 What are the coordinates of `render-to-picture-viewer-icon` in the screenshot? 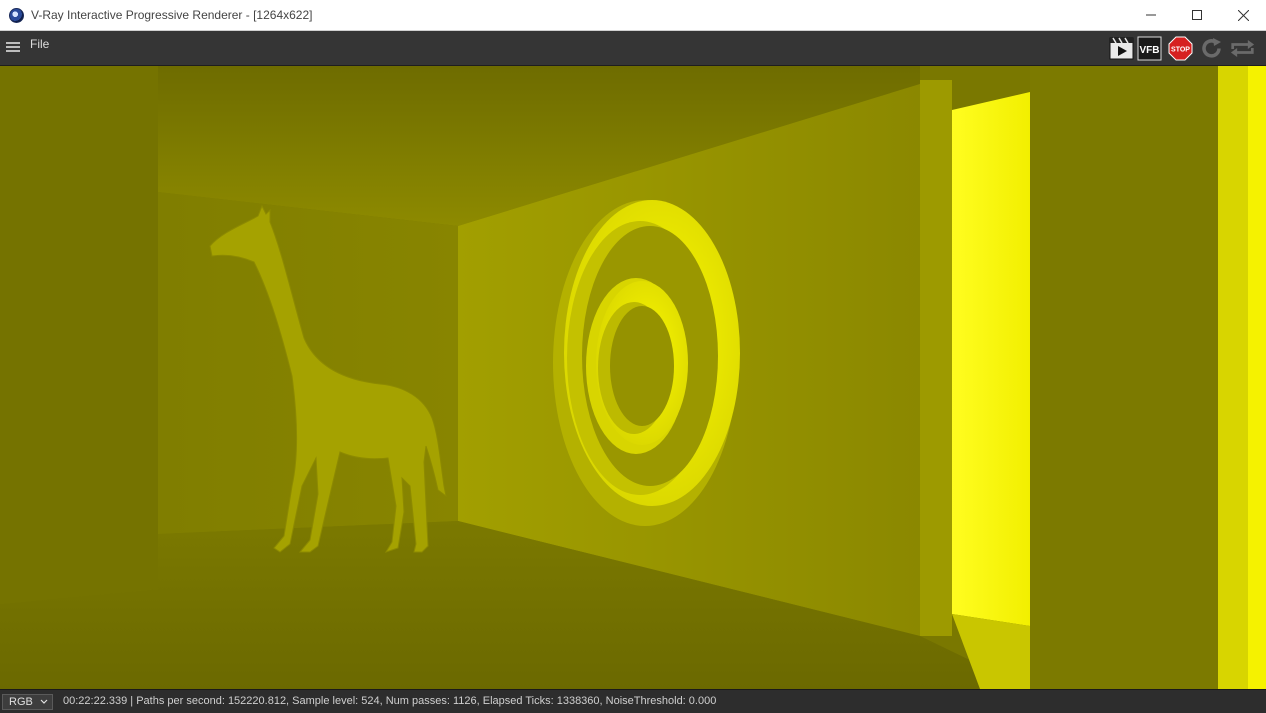 It's located at (1121, 48).